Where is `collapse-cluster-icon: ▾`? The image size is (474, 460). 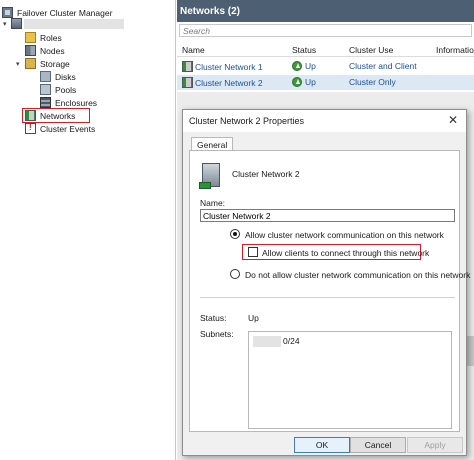 collapse-cluster-icon: ▾ is located at coordinates (5, 24).